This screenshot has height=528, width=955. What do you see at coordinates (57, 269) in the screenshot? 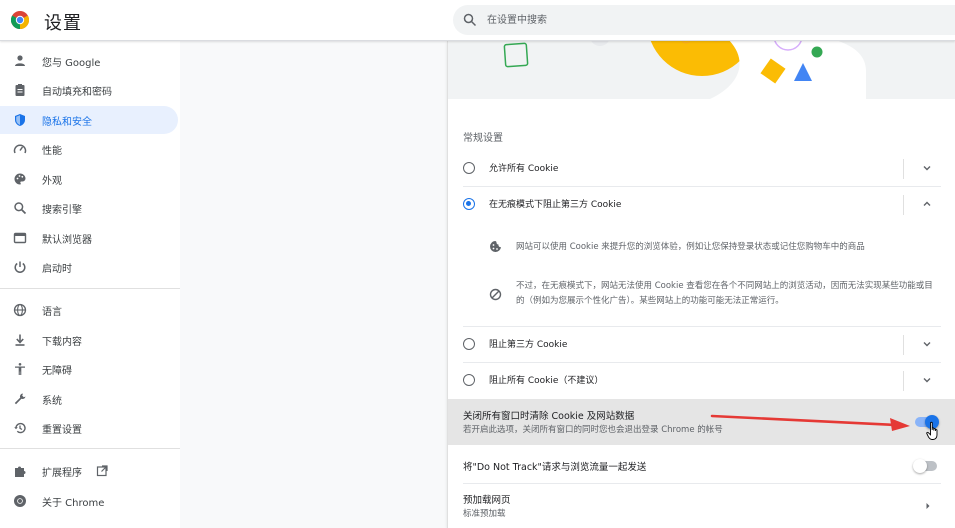
I see `sidebar-item-label: 启动时` at bounding box center [57, 269].